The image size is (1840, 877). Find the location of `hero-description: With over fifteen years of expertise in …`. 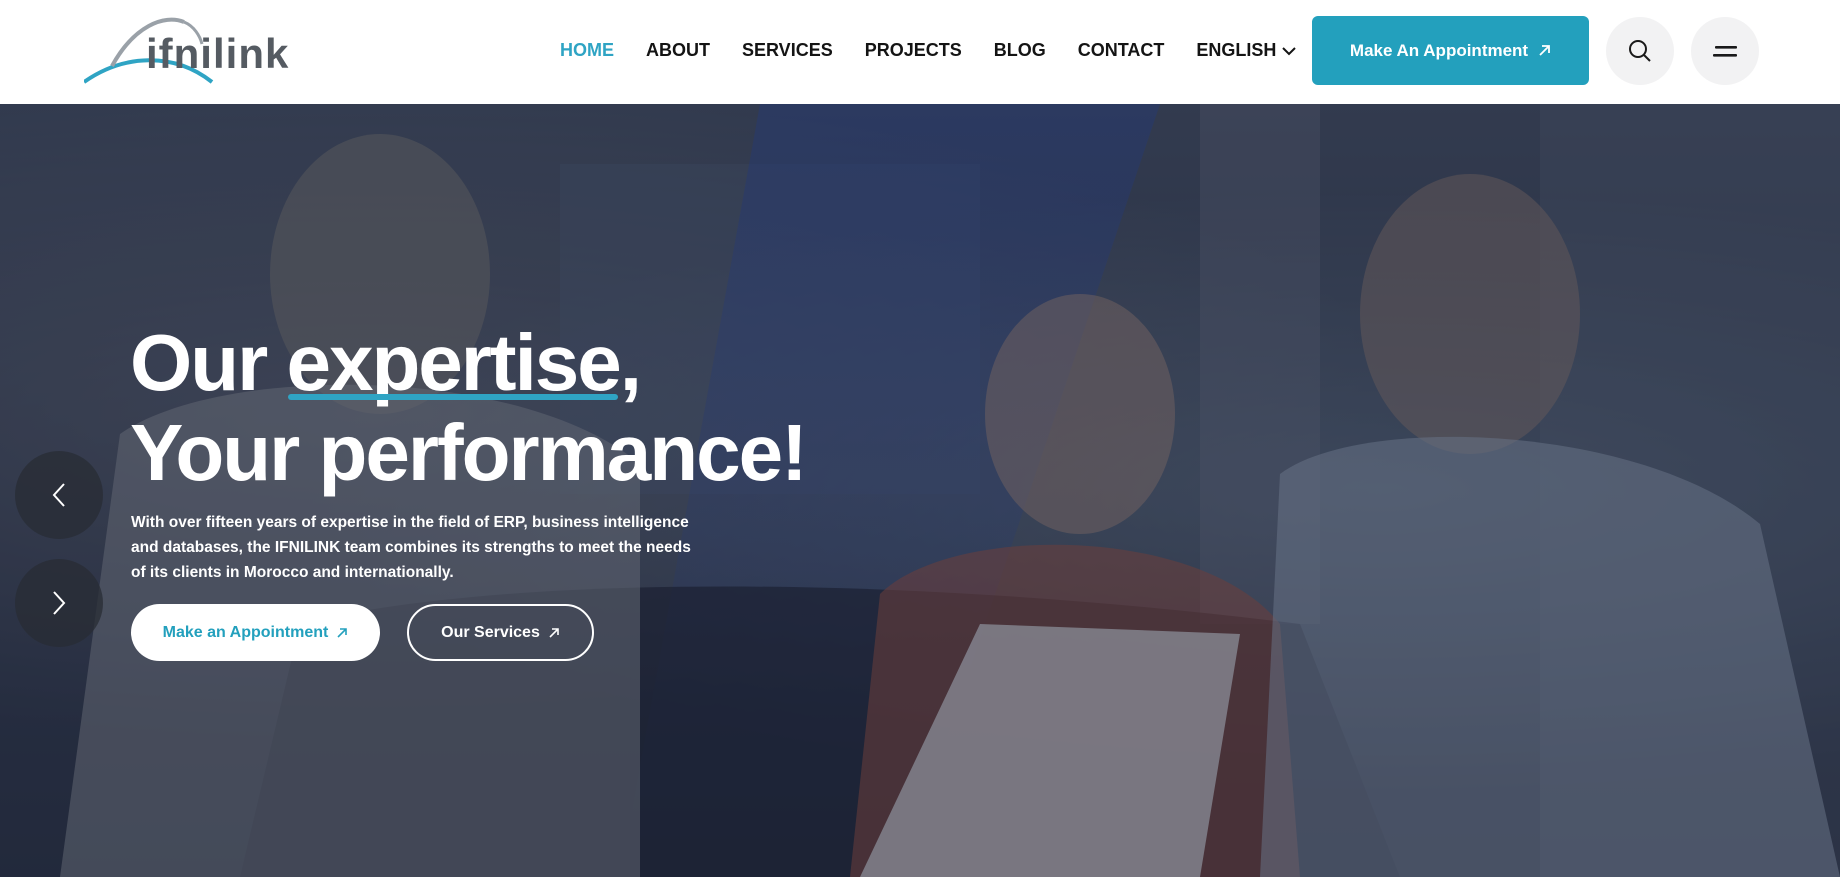

hero-description: With over fifteen years of expertise in … is located at coordinates (411, 547).